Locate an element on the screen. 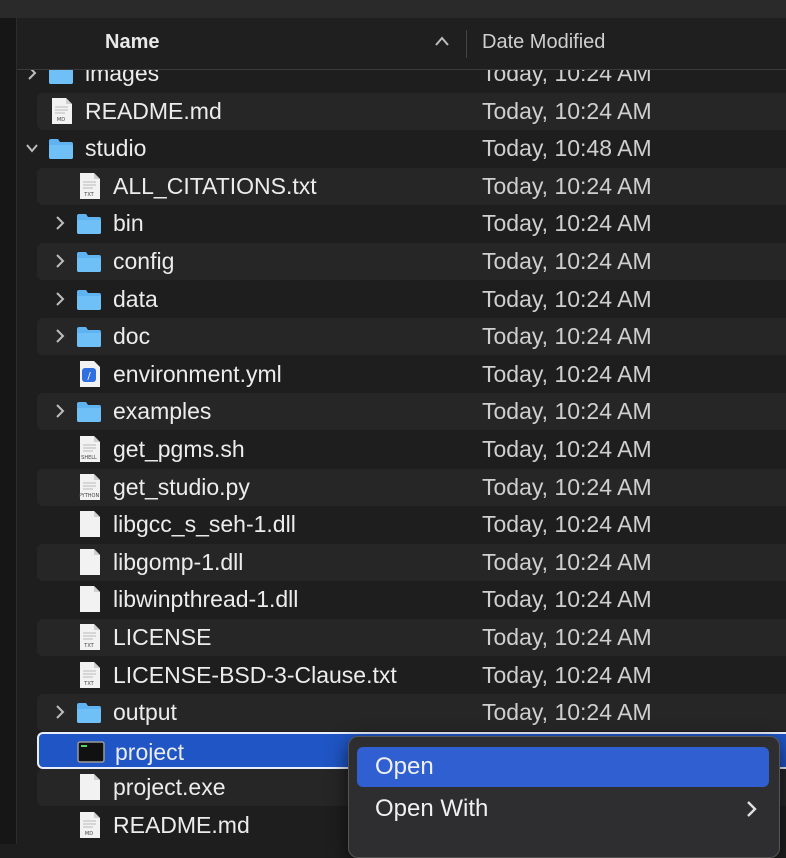  folder-row: examples Today, 10:24 AM is located at coordinates (411, 412).